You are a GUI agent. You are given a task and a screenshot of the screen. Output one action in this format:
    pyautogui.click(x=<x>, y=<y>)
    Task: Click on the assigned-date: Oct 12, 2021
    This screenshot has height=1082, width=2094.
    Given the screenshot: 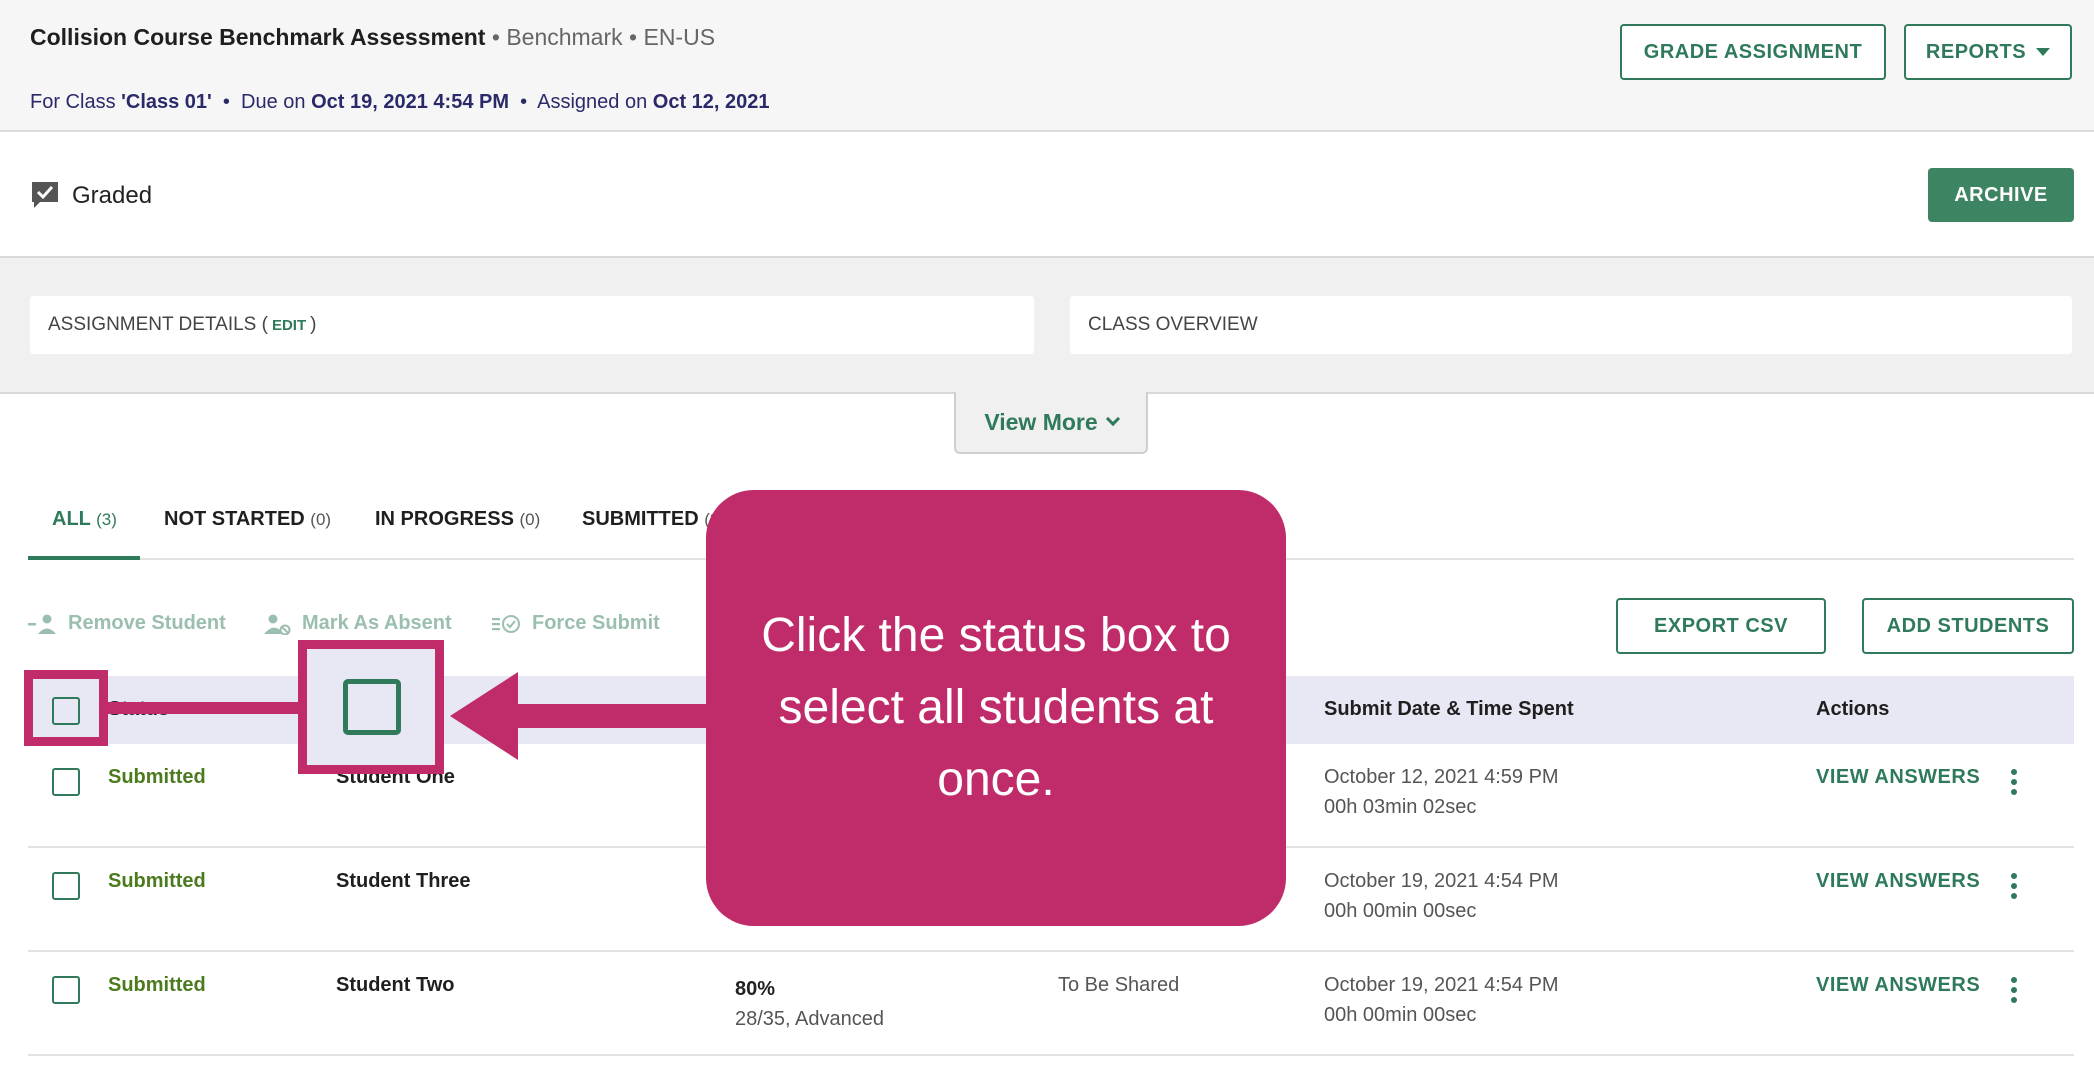 What is the action you would take?
    pyautogui.click(x=711, y=102)
    